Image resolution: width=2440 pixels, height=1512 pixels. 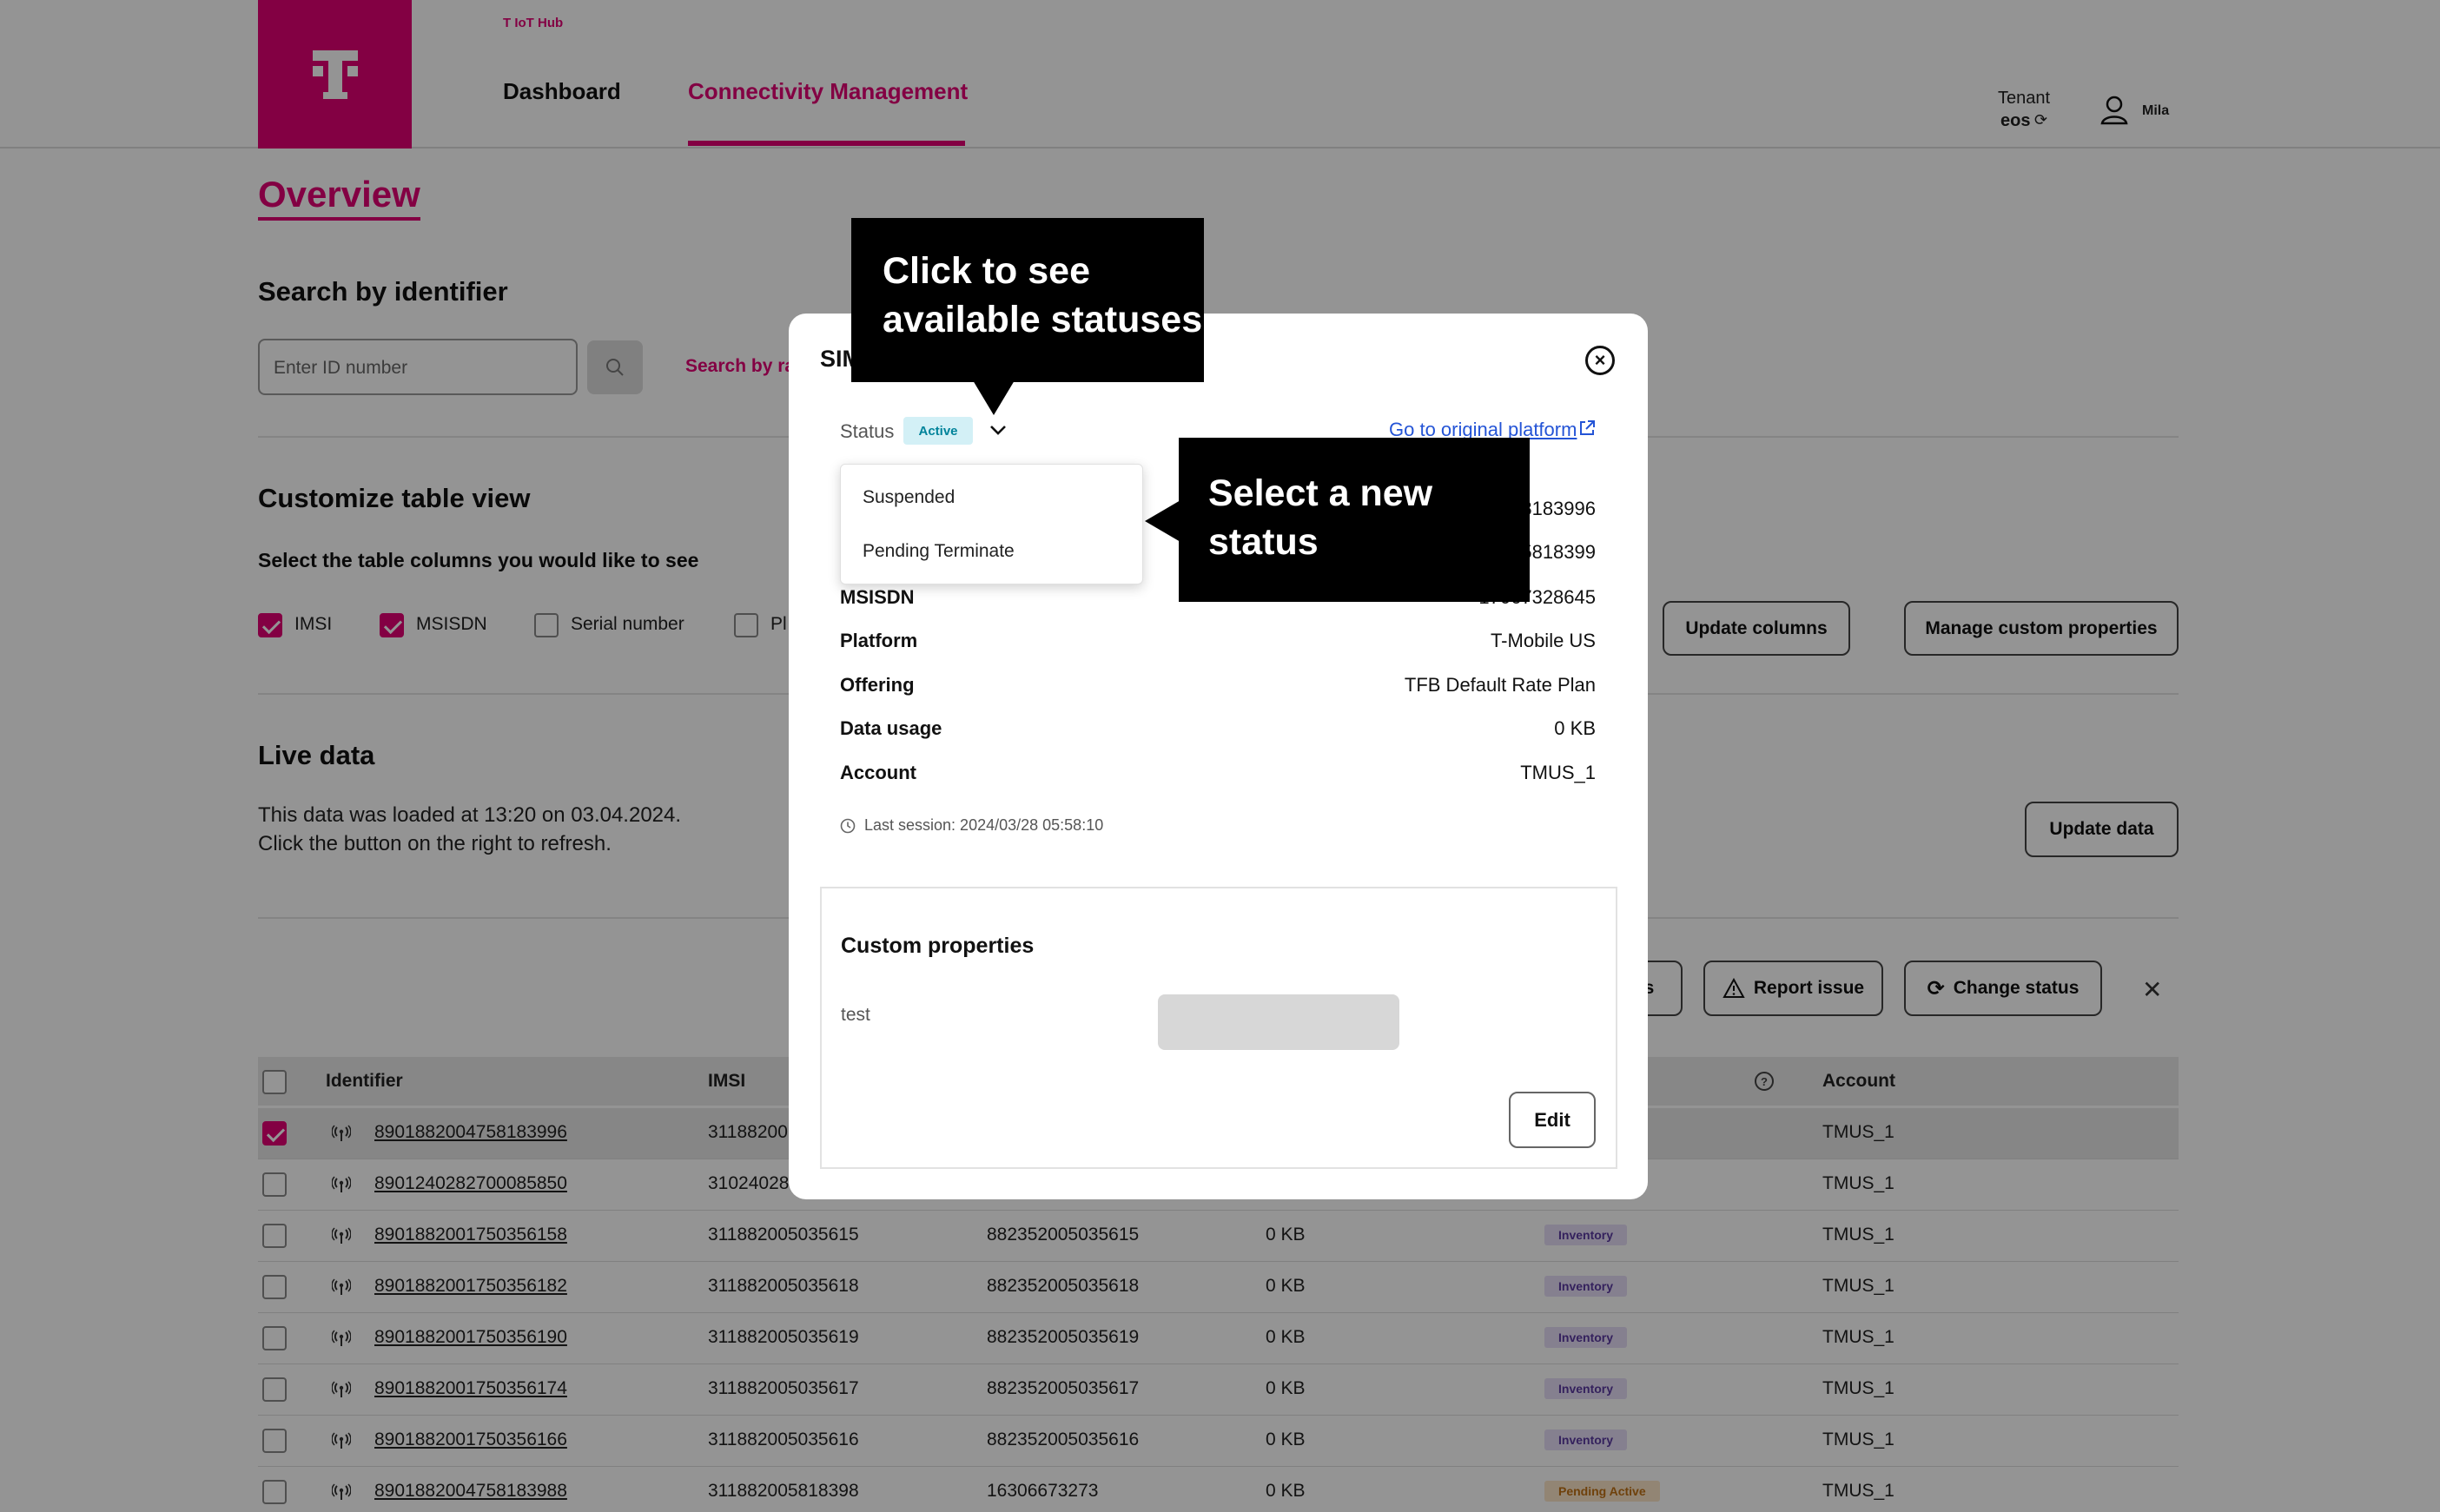 What do you see at coordinates (1354, 520) in the screenshot?
I see `callout-select-new-status: Select a new status` at bounding box center [1354, 520].